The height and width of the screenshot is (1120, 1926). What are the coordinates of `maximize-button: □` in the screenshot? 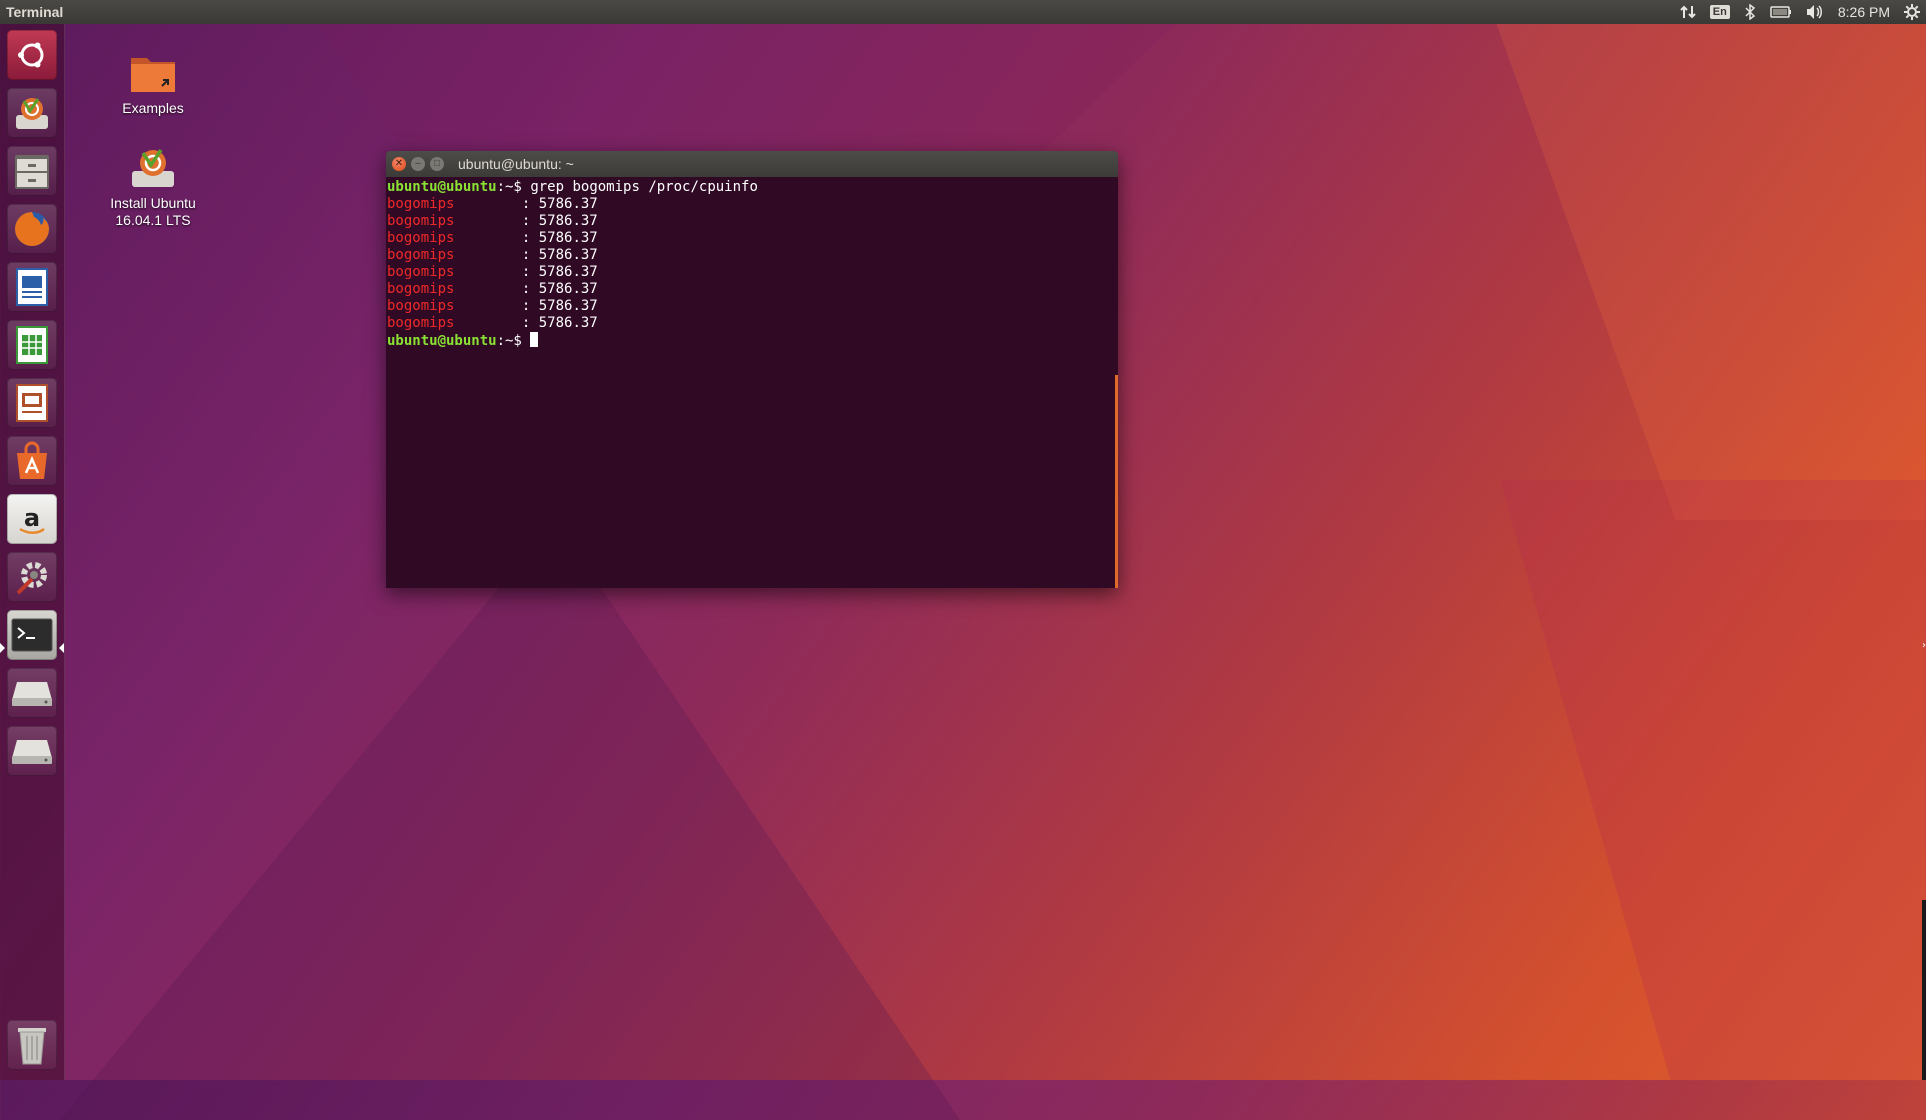 It's located at (437, 164).